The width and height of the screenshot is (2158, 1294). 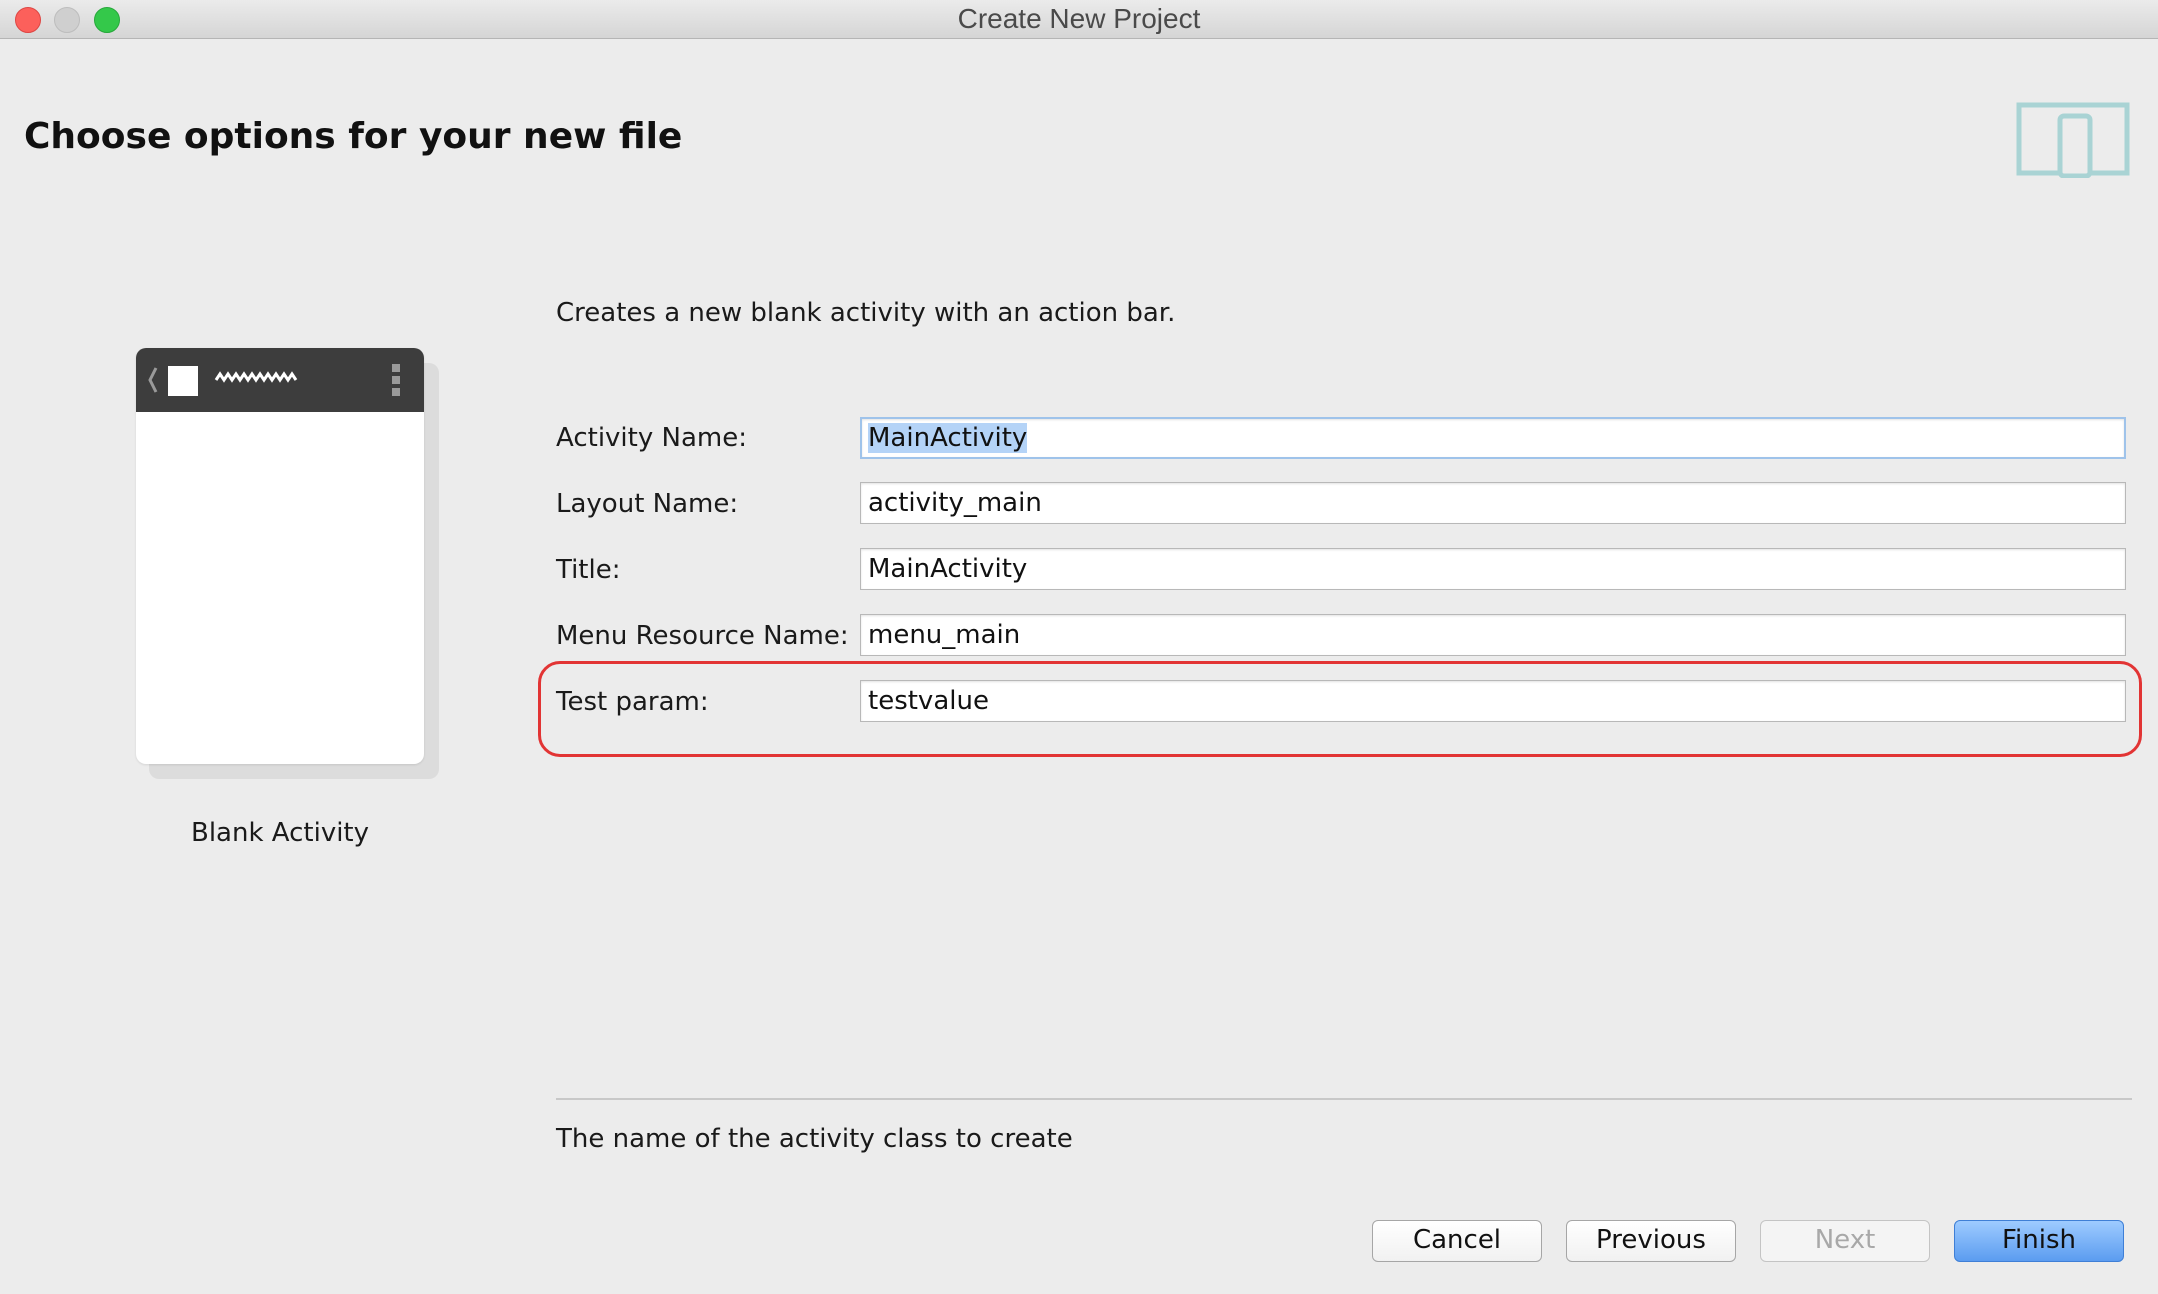 What do you see at coordinates (256, 377) in the screenshot?
I see `title-squiggle` at bounding box center [256, 377].